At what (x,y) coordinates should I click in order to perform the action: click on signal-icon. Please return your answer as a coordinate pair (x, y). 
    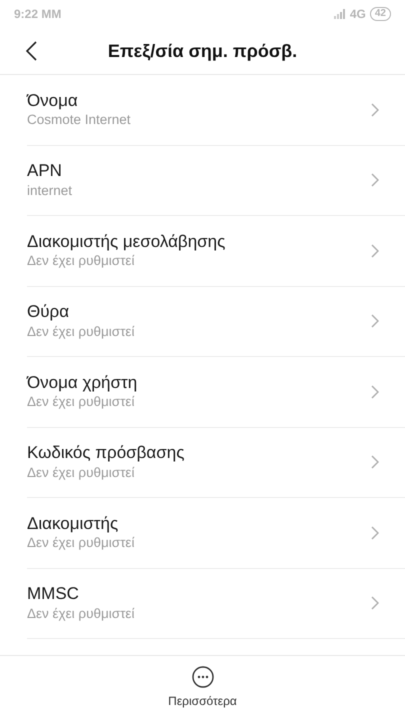
    Looking at the image, I should click on (340, 14).